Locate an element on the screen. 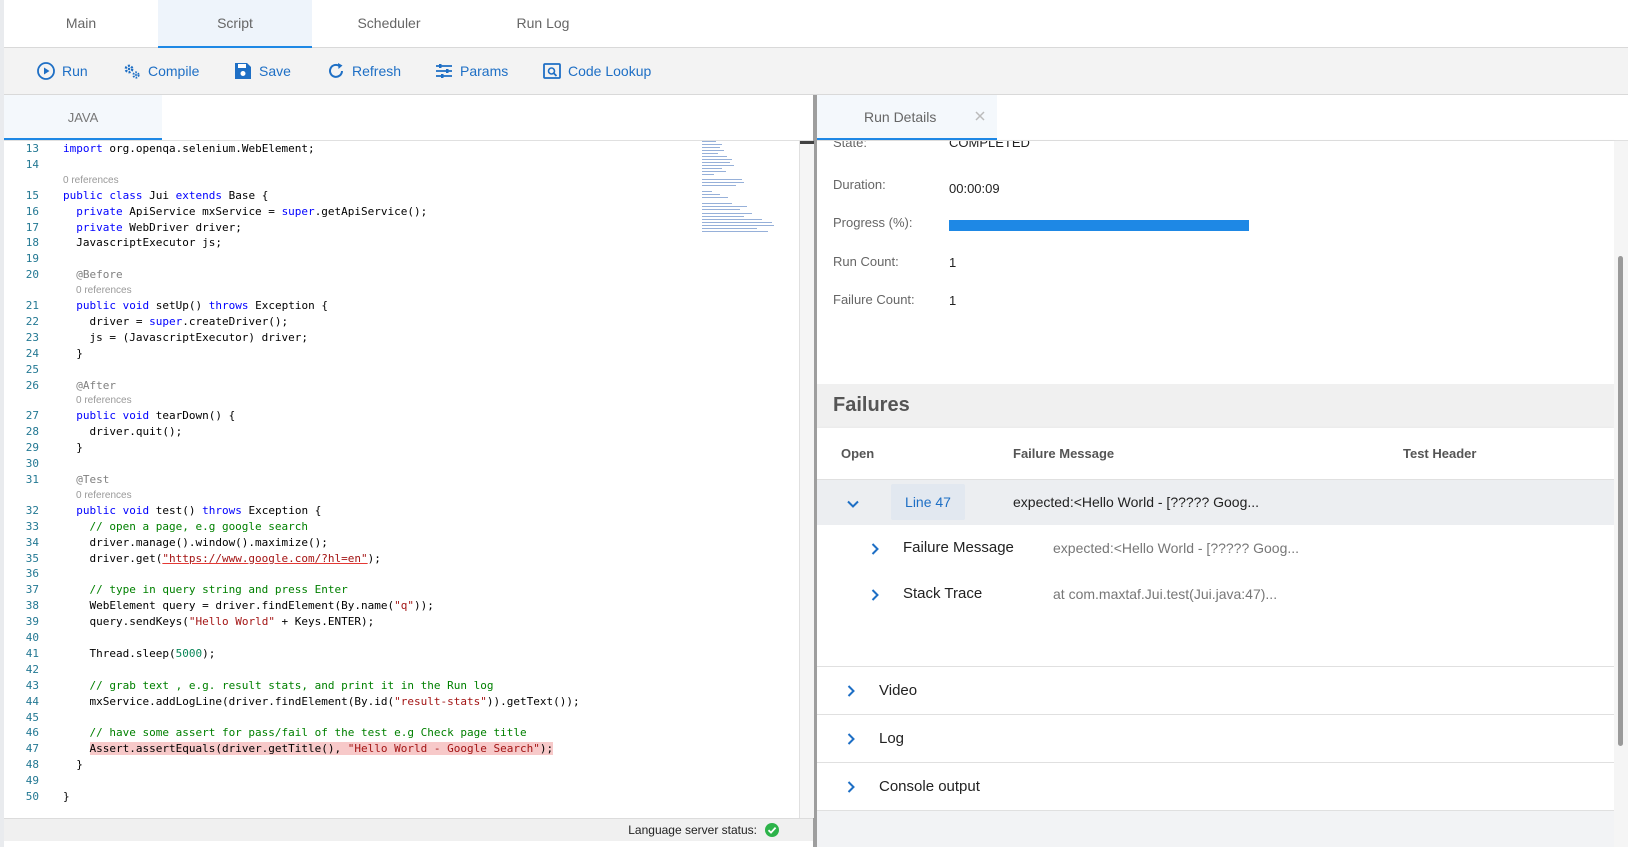 This screenshot has height=847, width=1628. video-panel: Video is located at coordinates (1215, 691).